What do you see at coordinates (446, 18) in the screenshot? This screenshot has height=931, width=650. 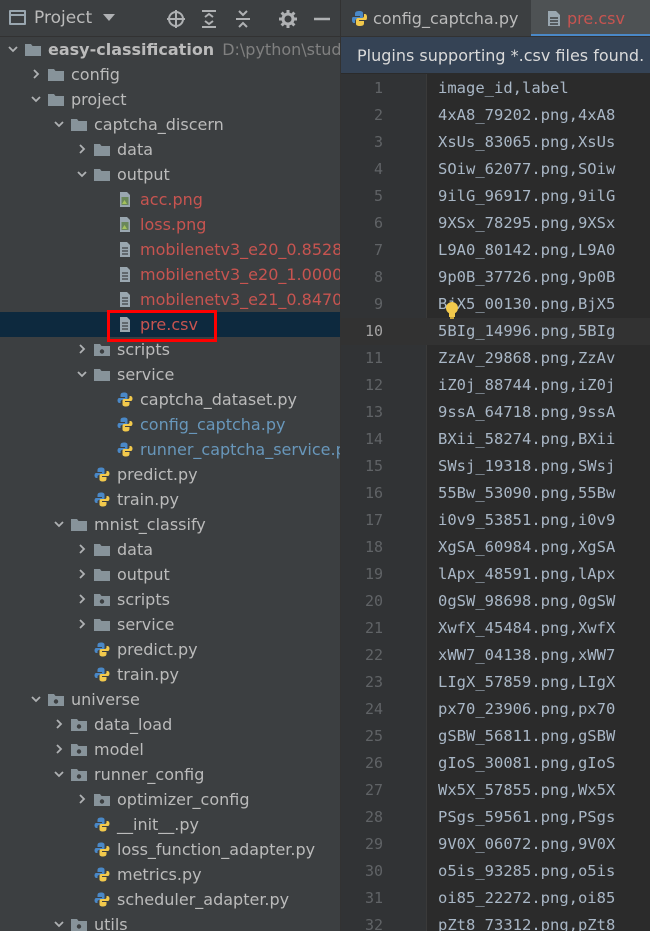 I see `tab-label: config_captcha.py` at bounding box center [446, 18].